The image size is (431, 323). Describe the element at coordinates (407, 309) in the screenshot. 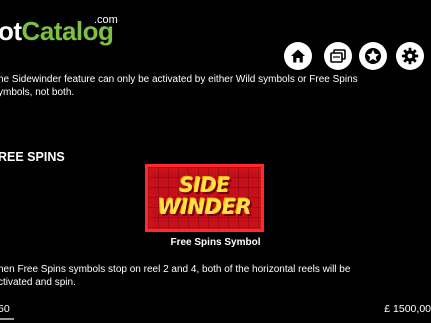

I see `balance-value: £ 1500,00` at that location.